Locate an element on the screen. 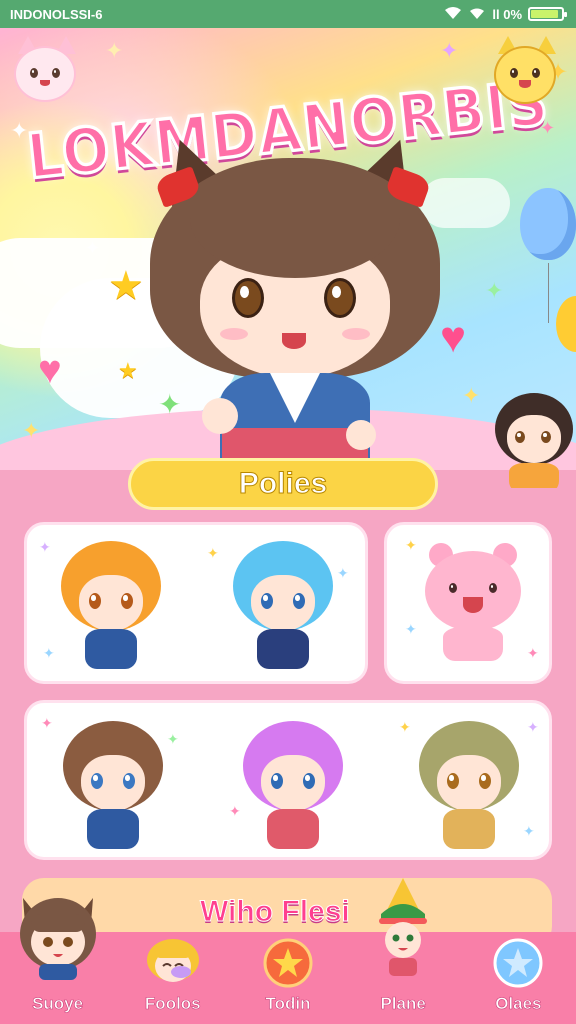  green-hair-chibi is located at coordinates (469, 786).